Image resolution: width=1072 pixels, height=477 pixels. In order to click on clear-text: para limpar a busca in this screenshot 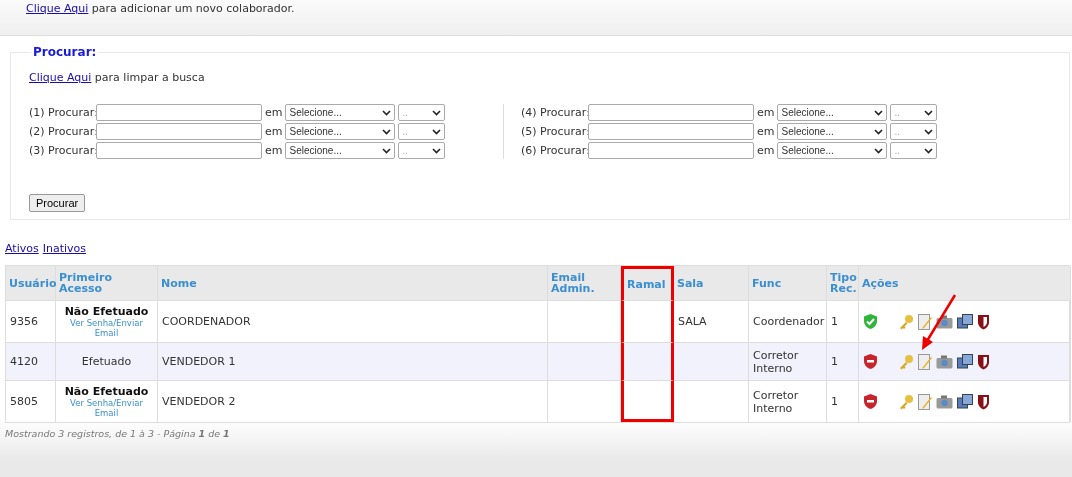, I will do `click(149, 77)`.